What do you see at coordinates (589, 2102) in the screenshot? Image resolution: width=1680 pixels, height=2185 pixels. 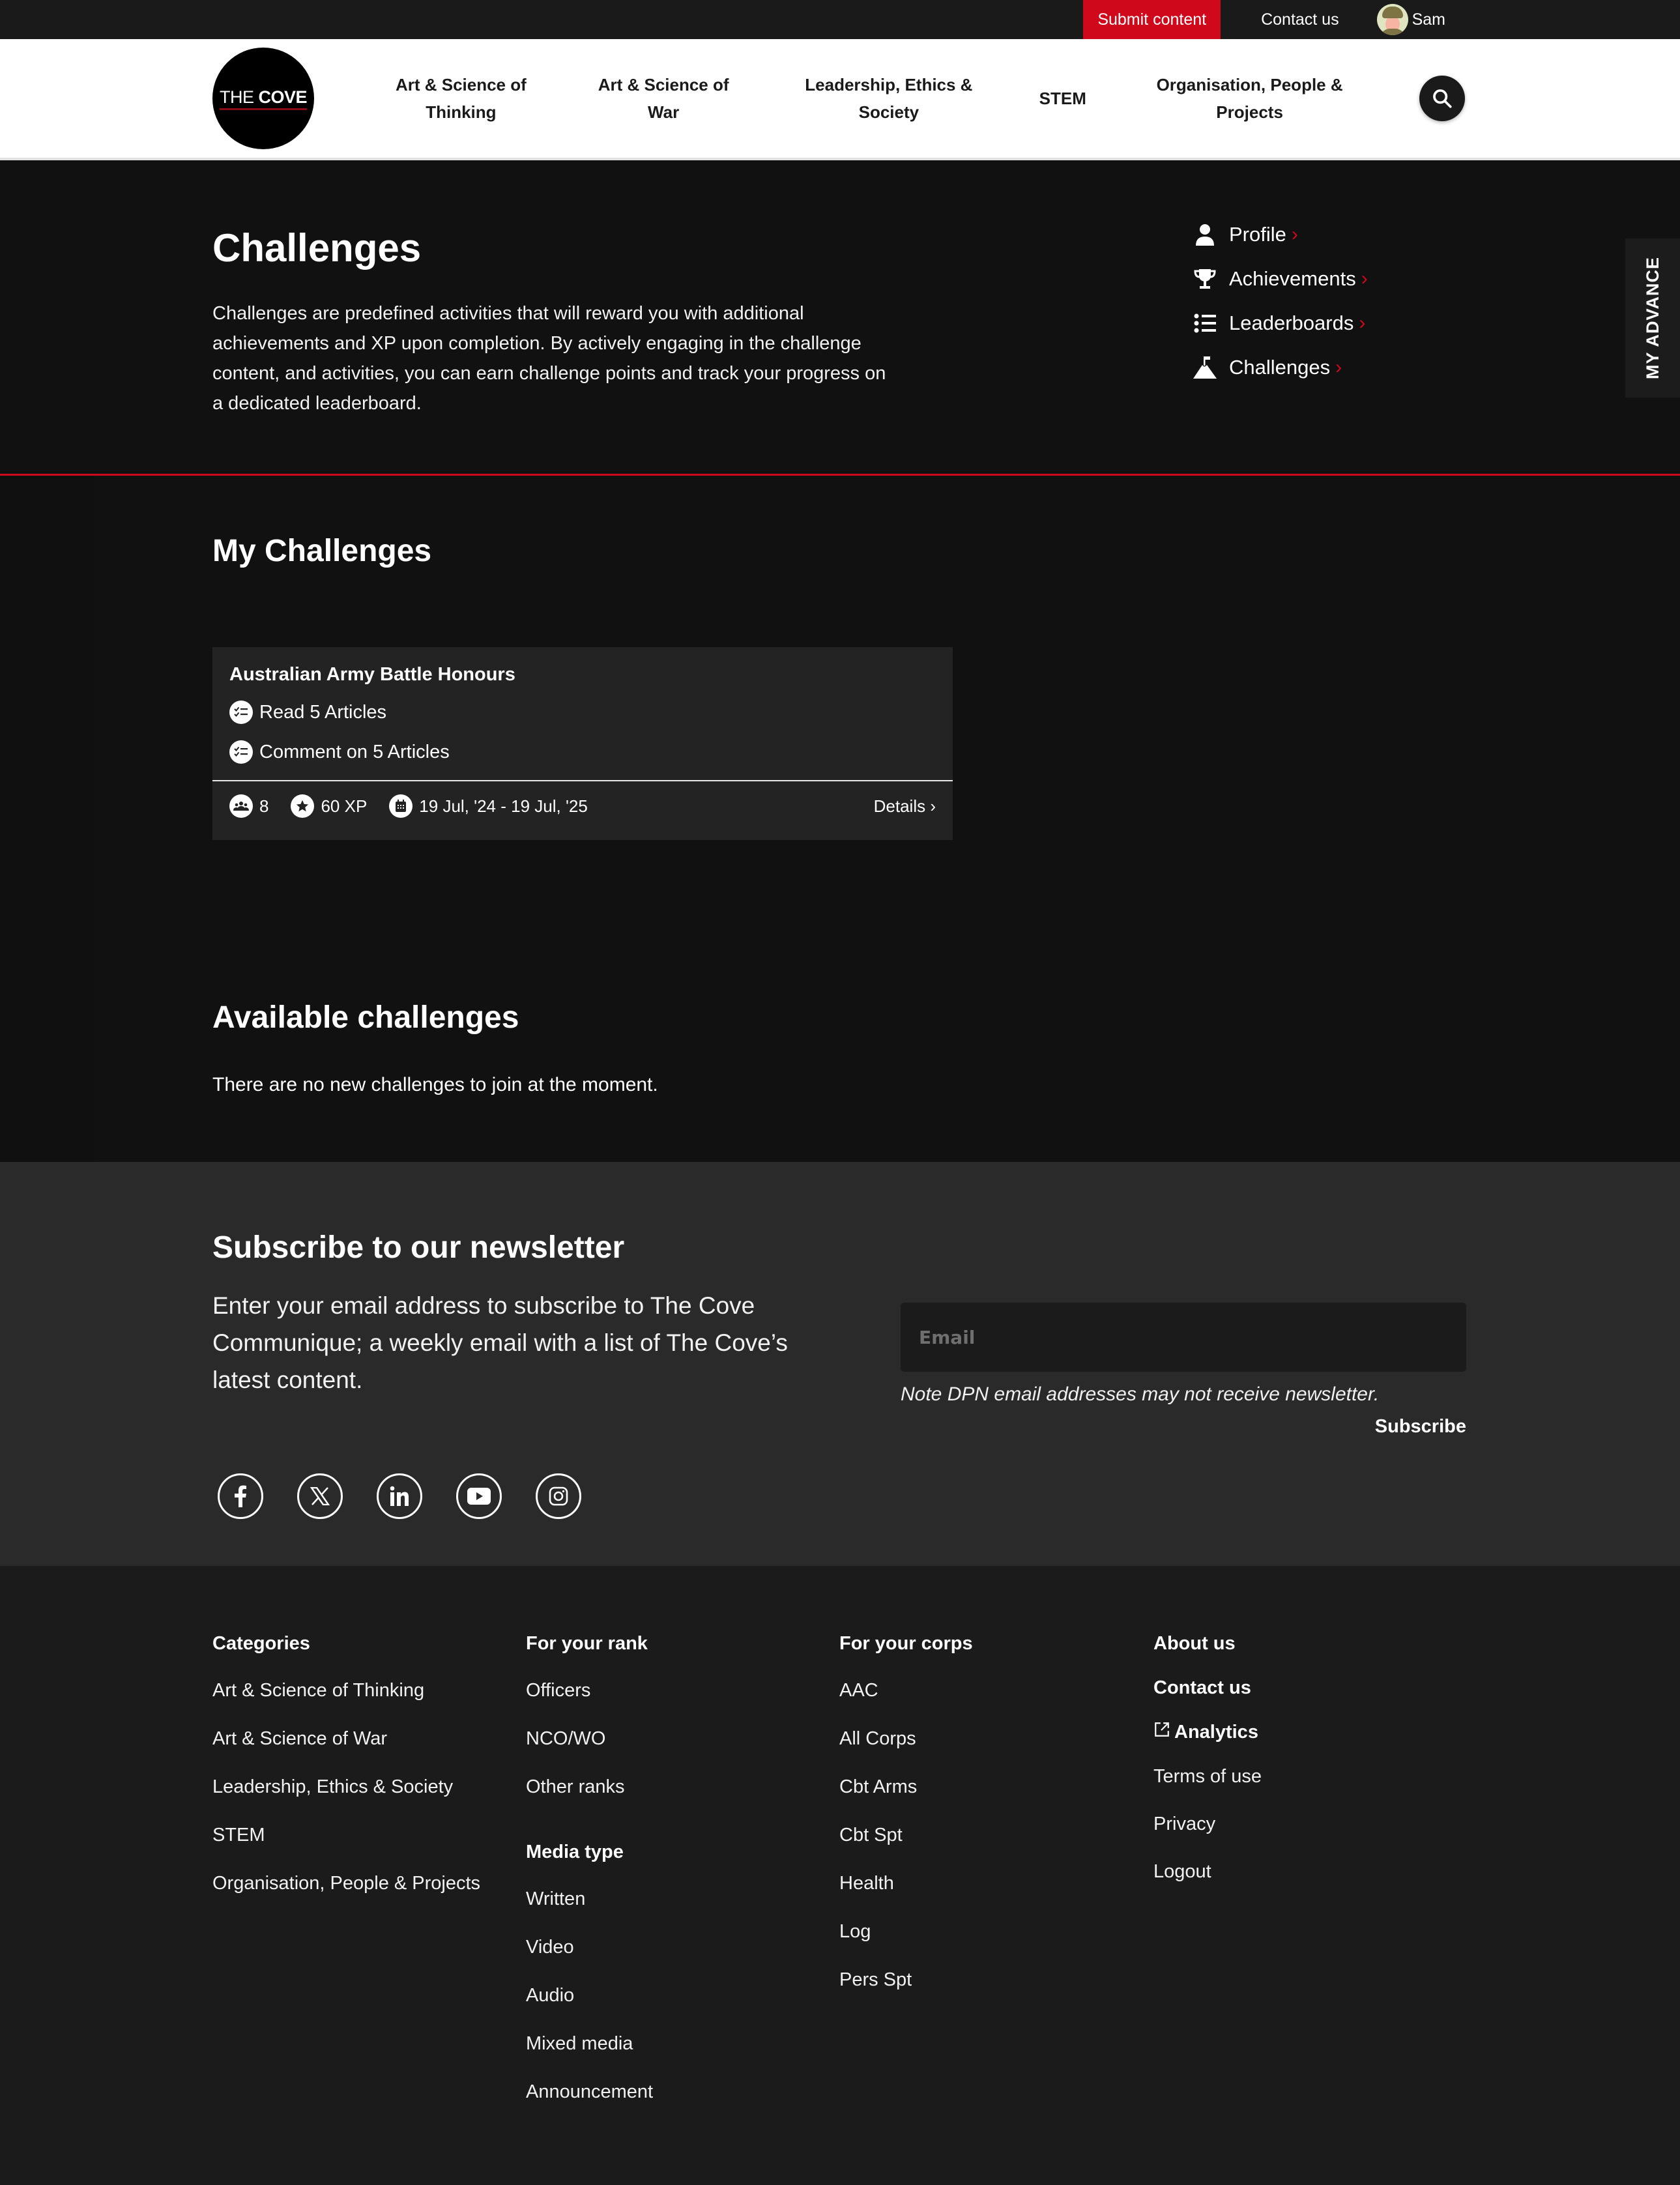 I see `footer-link: Announcement` at bounding box center [589, 2102].